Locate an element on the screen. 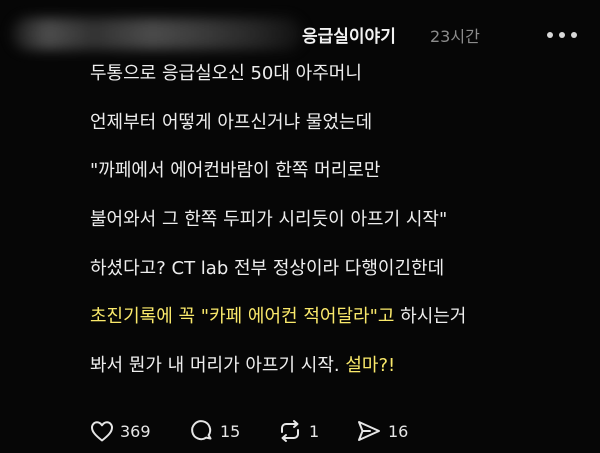  body-text-segment: 하시는거 is located at coordinates (430, 317).